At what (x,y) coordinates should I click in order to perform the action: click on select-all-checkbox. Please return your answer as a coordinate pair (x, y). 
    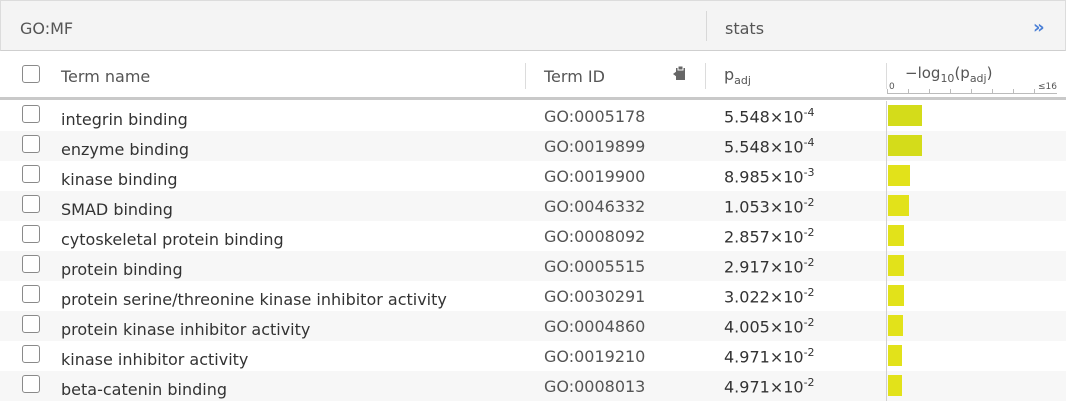
    Looking at the image, I should click on (31, 74).